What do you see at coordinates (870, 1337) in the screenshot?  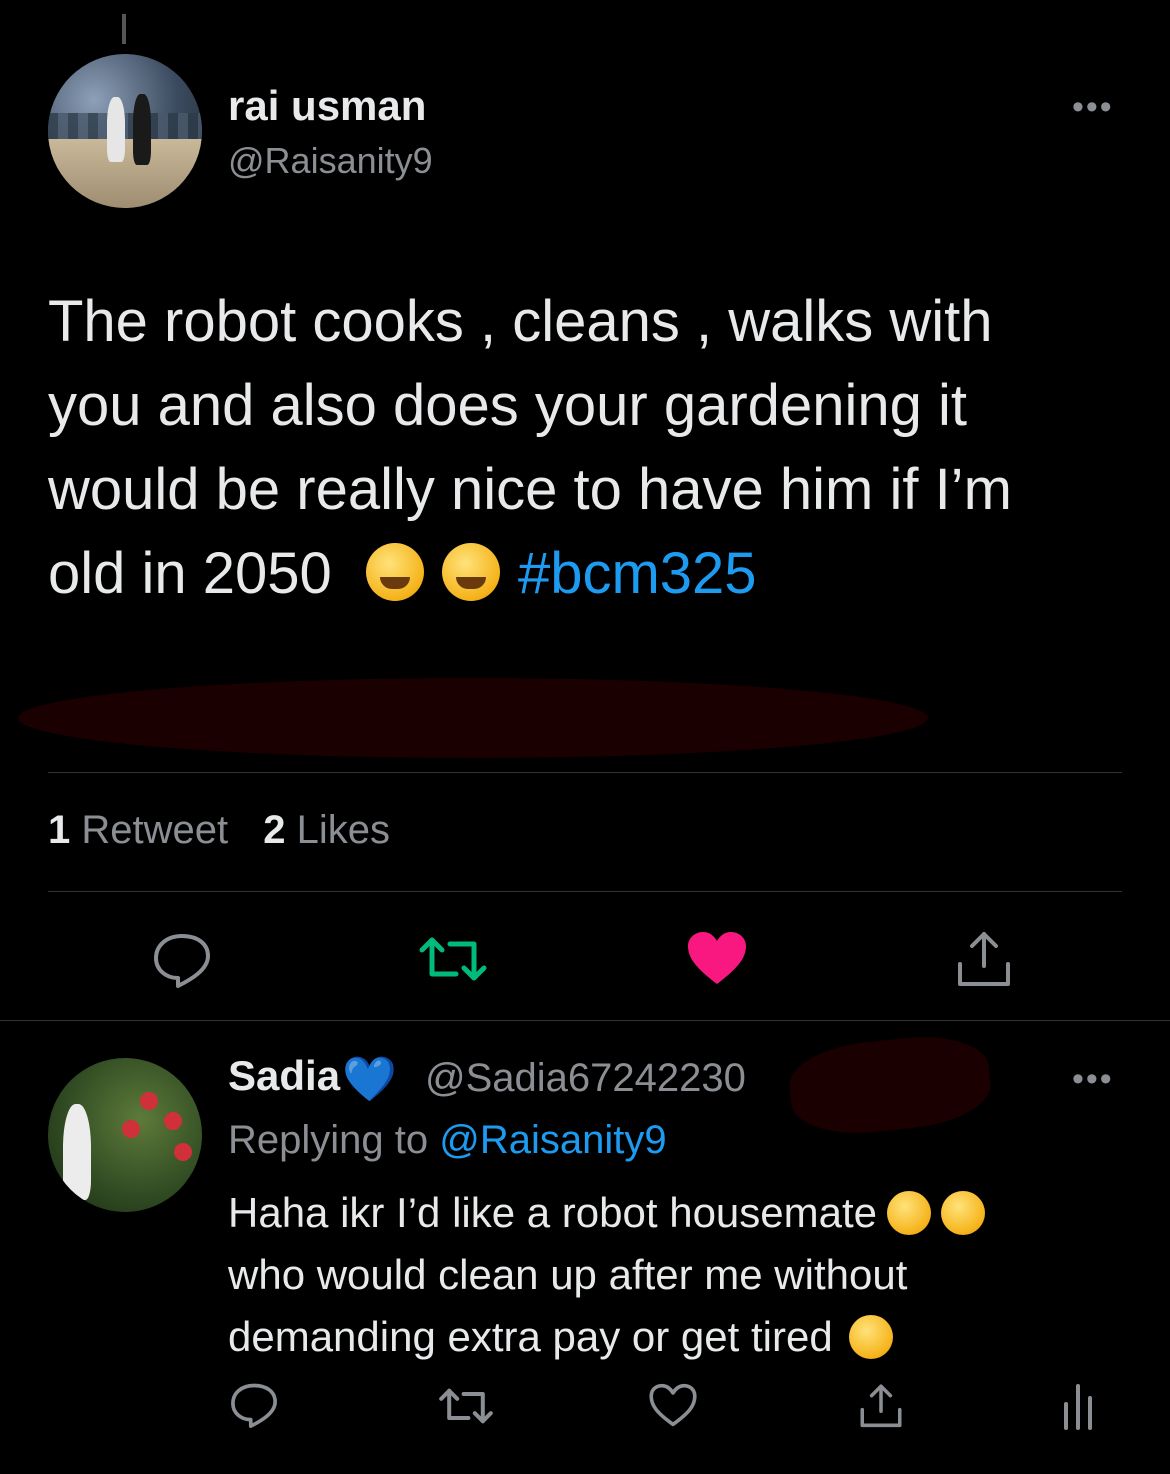 I see `kissing-emoji-icon` at bounding box center [870, 1337].